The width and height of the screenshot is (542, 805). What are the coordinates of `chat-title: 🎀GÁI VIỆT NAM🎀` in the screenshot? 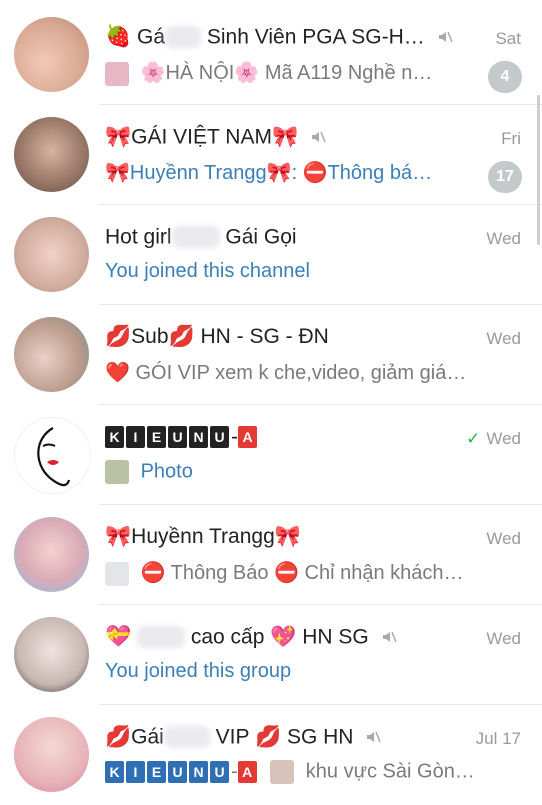 It's located at (215, 140).